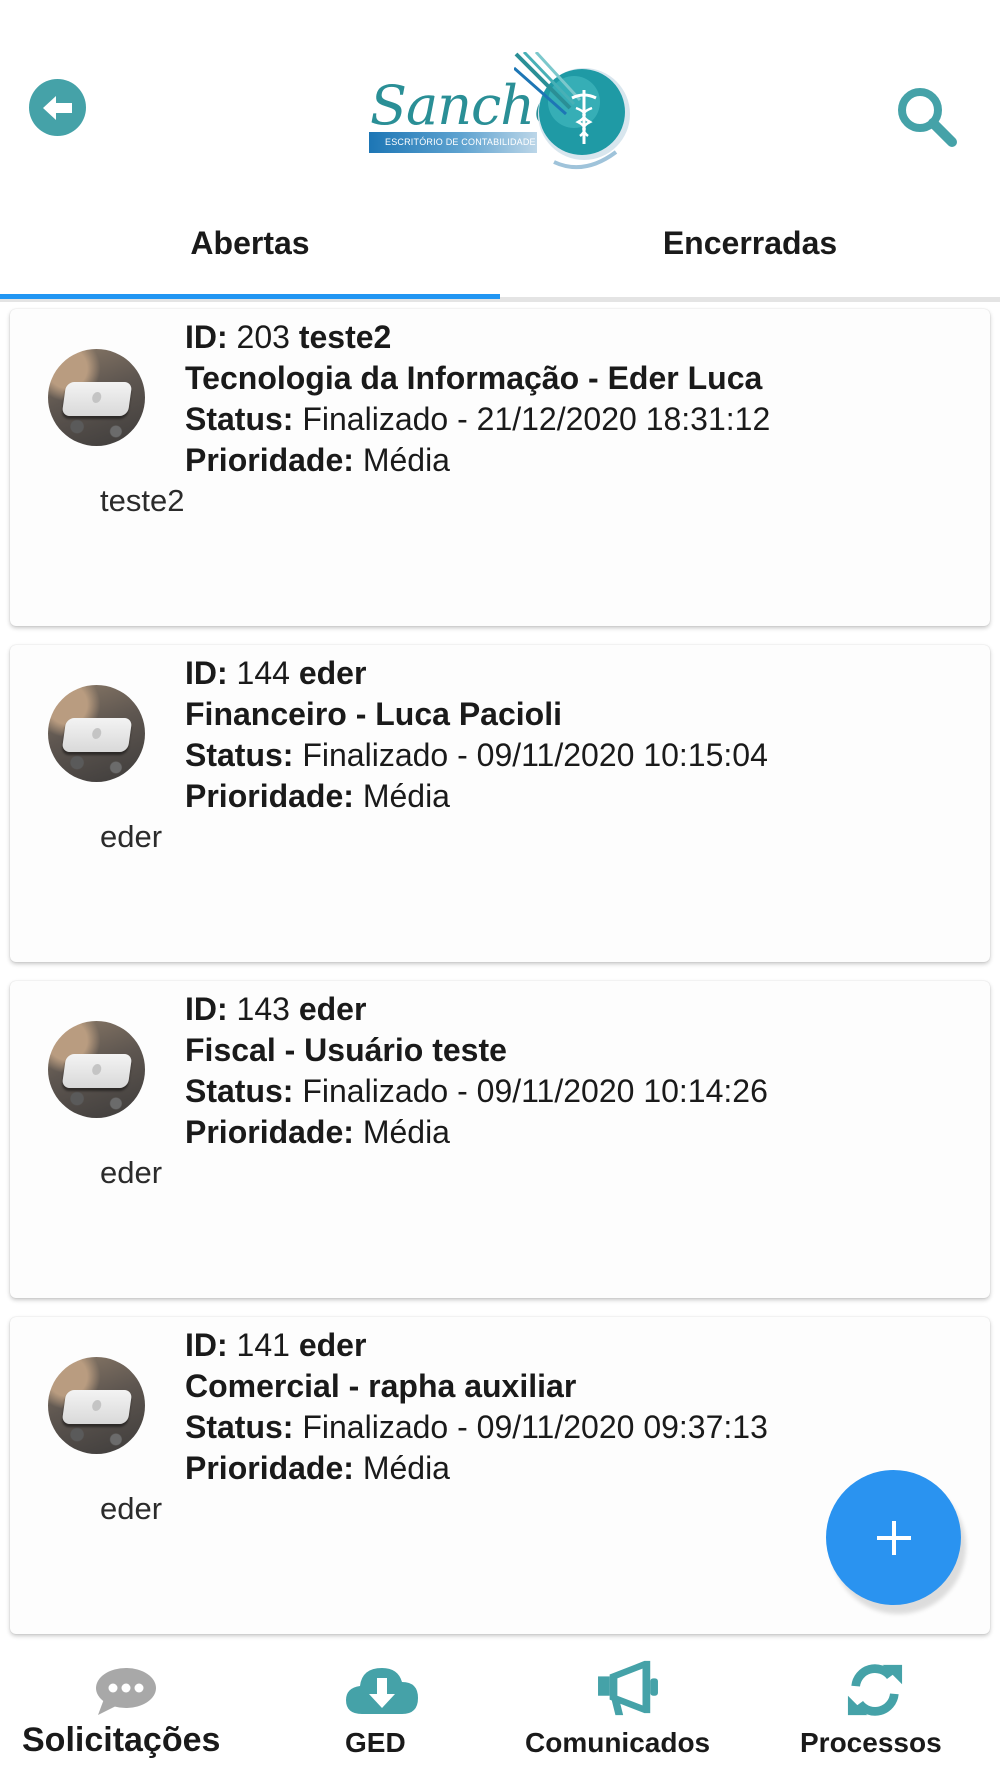  What do you see at coordinates (250, 296) in the screenshot?
I see `active-tab-indicator` at bounding box center [250, 296].